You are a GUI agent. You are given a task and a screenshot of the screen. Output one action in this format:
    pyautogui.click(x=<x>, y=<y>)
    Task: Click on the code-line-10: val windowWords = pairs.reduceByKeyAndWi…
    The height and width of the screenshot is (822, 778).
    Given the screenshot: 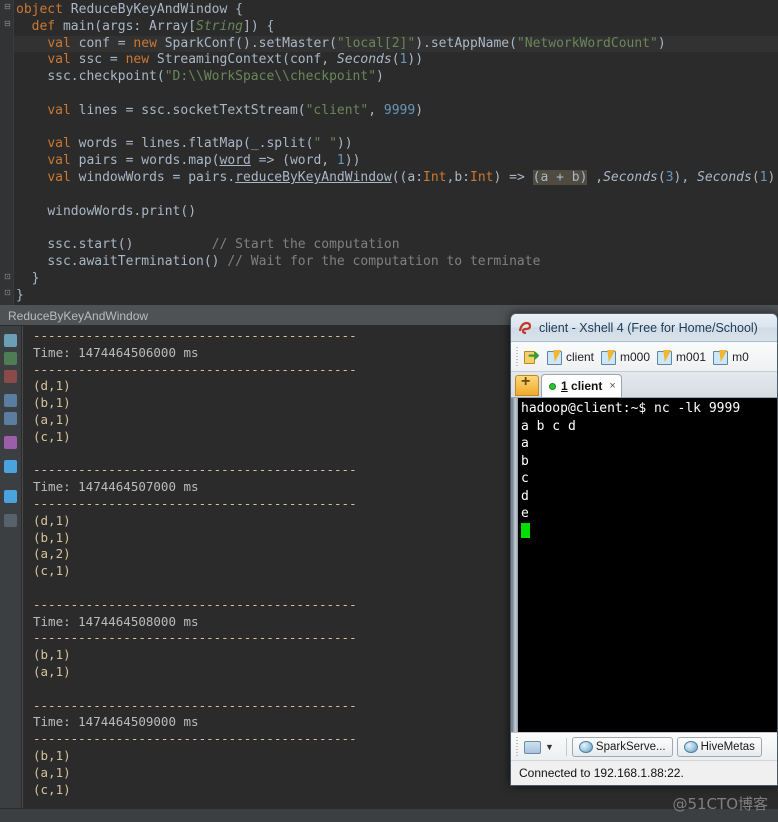 What is the action you would take?
    pyautogui.click(x=396, y=178)
    